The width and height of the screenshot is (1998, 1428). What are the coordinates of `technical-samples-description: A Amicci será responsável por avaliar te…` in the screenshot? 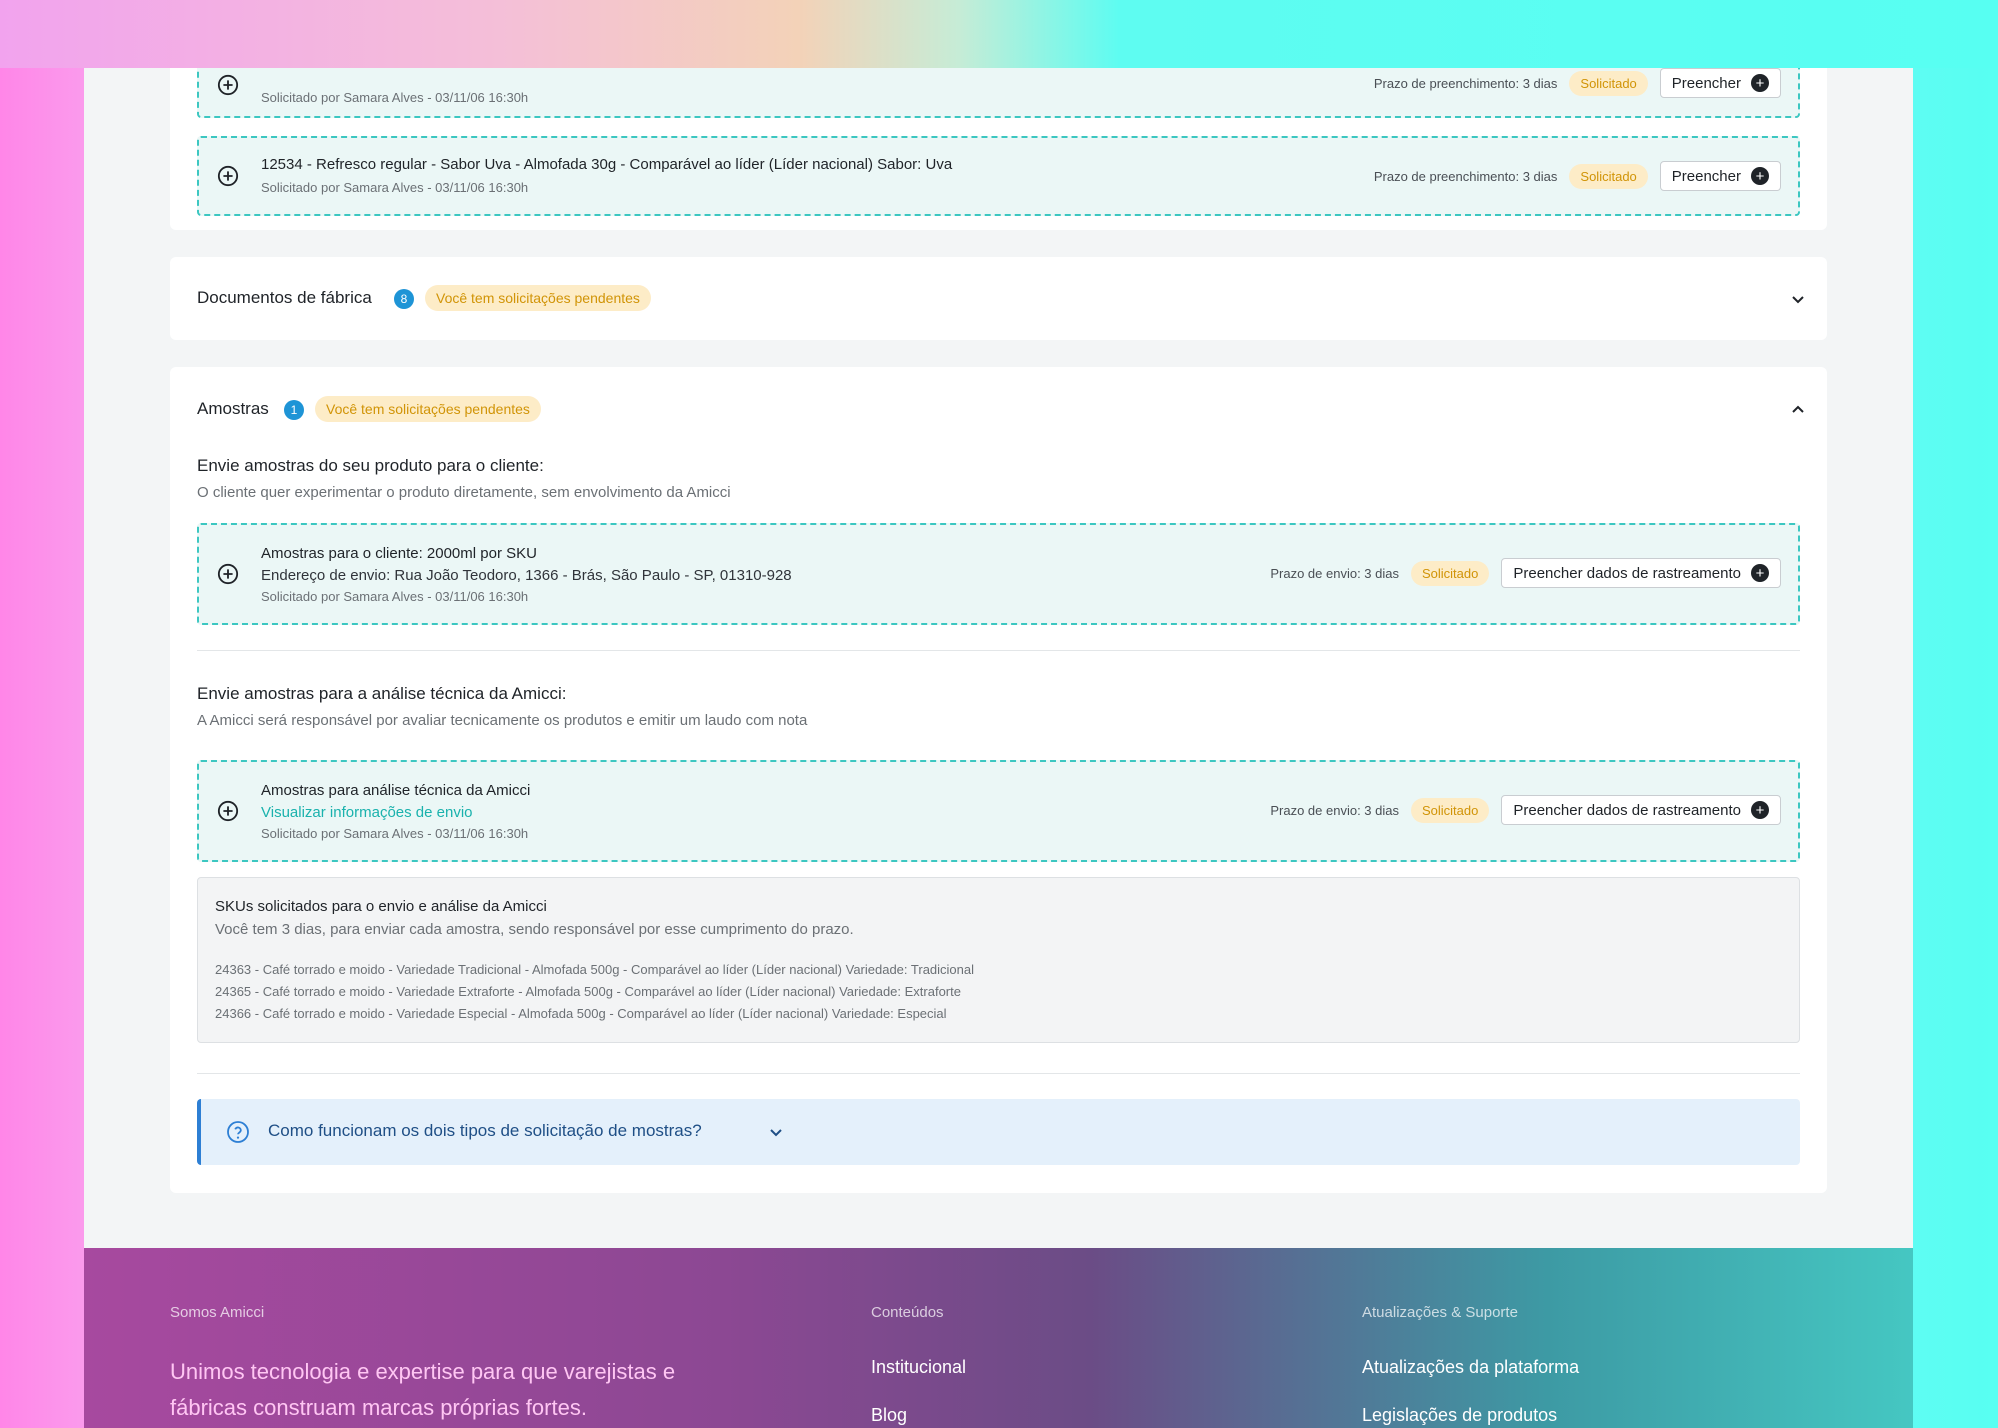 It's located at (502, 720).